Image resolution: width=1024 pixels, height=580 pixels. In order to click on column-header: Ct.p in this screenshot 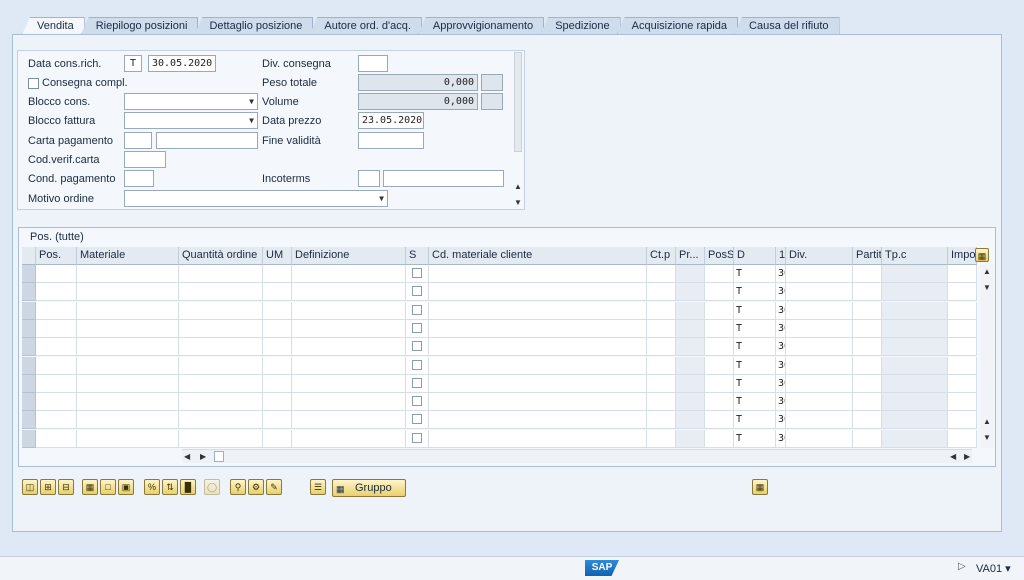, I will do `click(661, 256)`.